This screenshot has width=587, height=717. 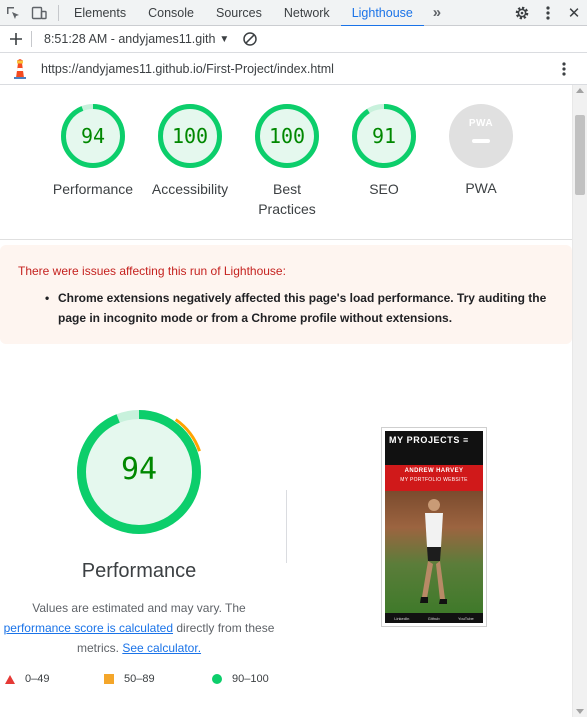 I want to click on thumb-subtitle: MY PORTFOLIO WEBSITE, so click(x=434, y=480).